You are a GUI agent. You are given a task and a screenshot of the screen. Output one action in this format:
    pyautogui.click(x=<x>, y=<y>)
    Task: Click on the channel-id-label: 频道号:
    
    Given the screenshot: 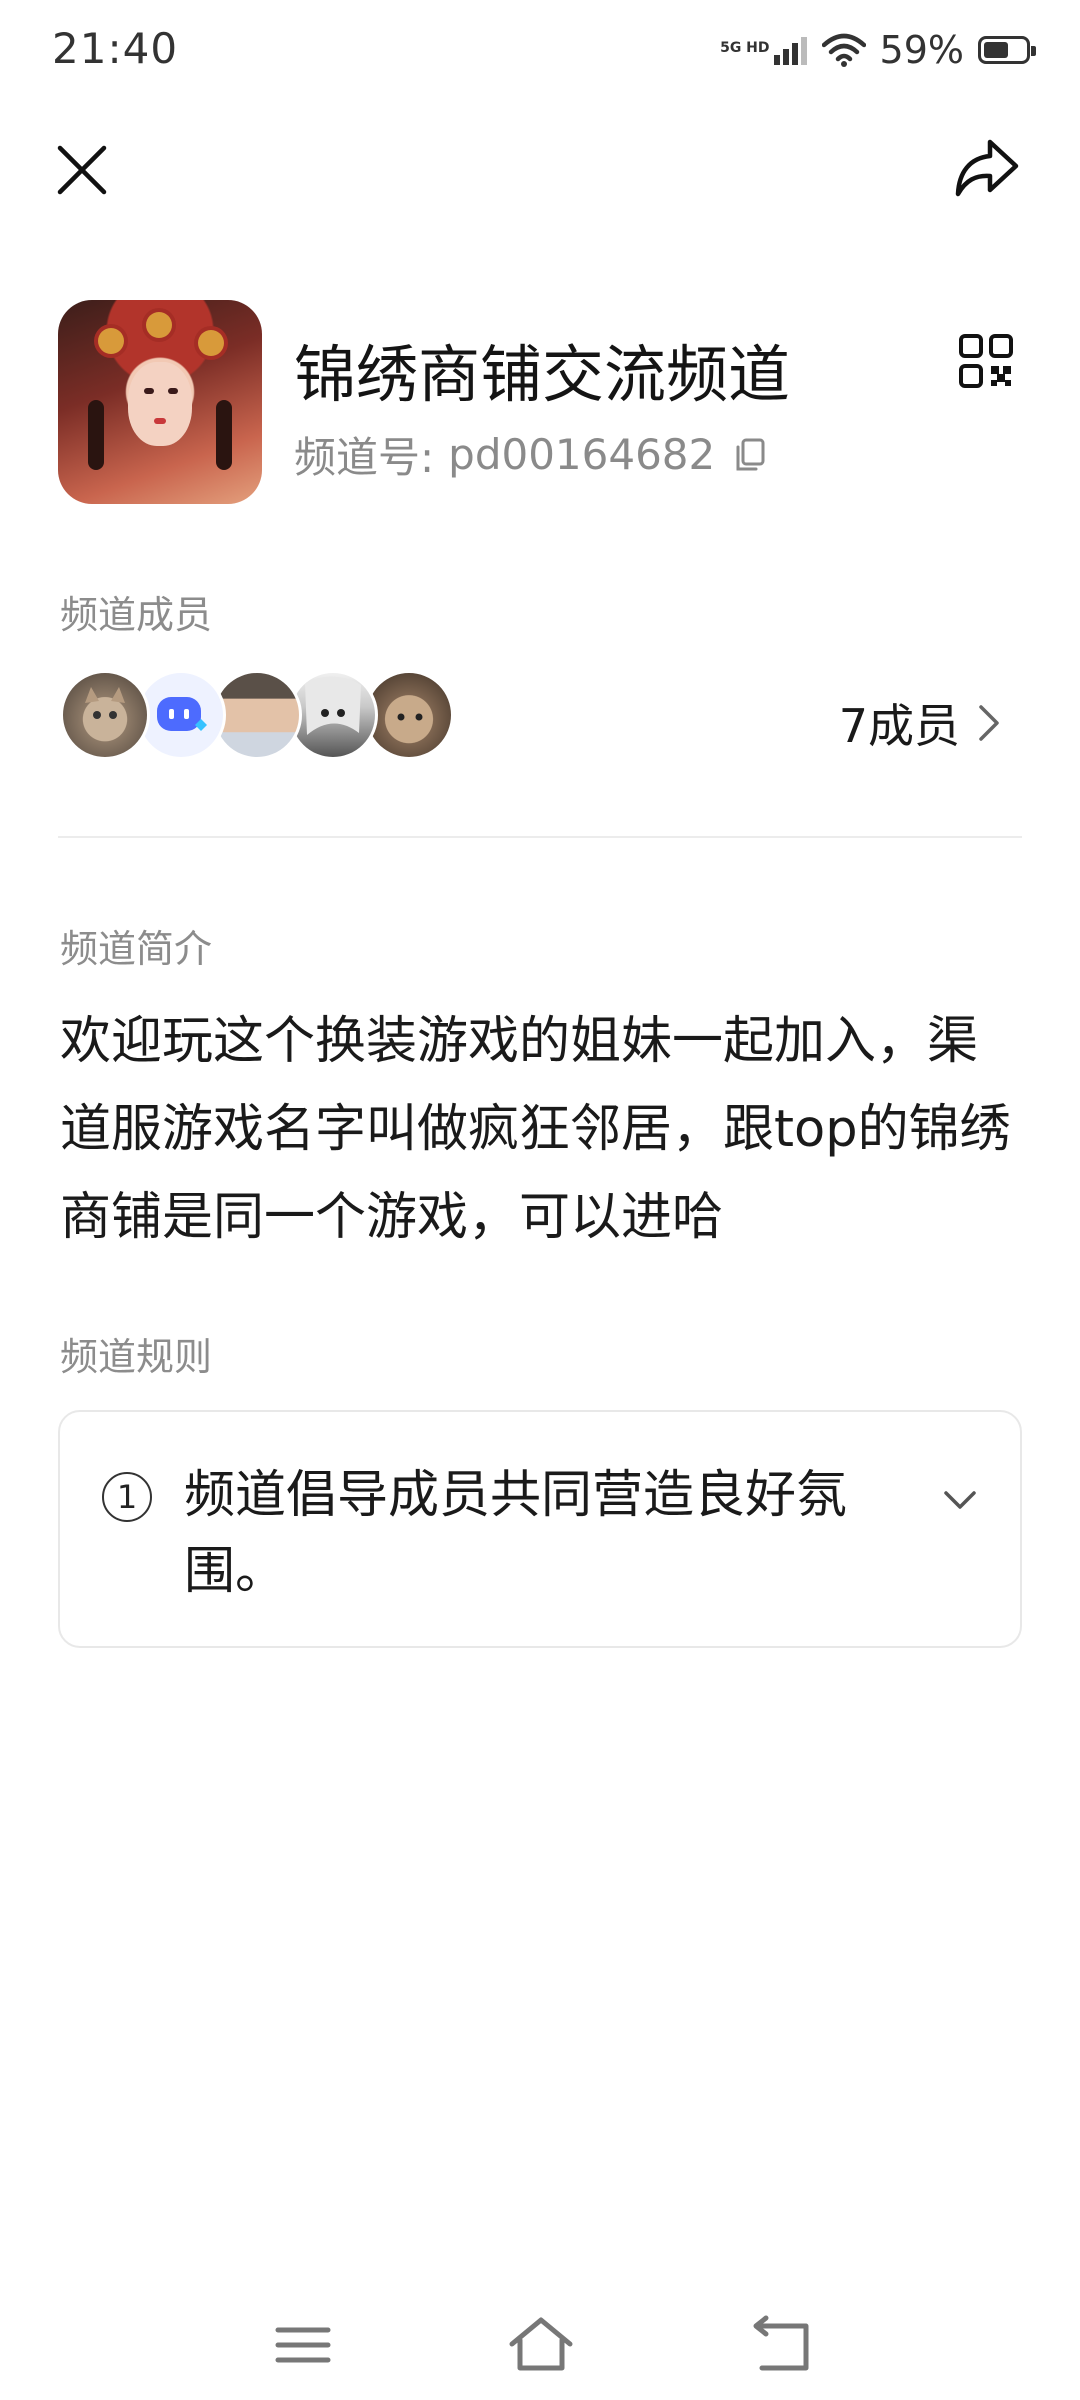 What is the action you would take?
    pyautogui.click(x=364, y=457)
    